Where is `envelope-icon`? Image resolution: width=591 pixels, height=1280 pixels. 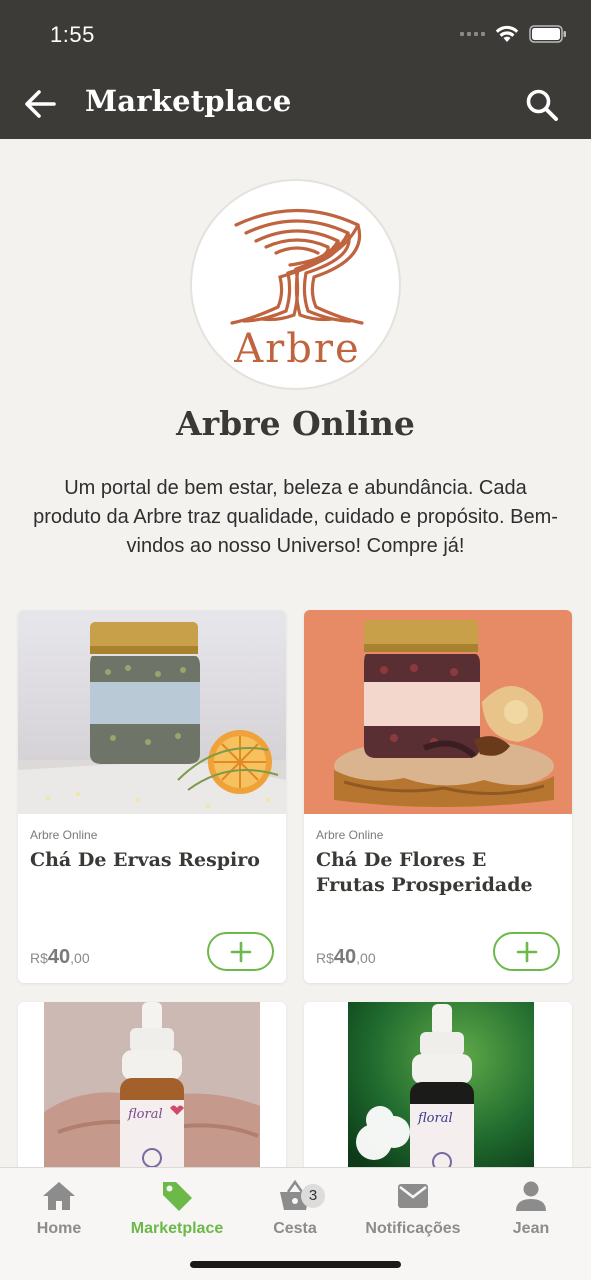
envelope-icon is located at coordinates (413, 1196).